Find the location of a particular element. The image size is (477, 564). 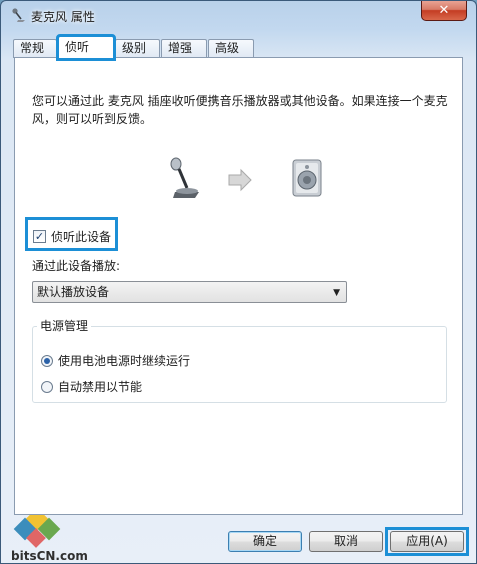

radio-label: 使用电池电源时继续运行 is located at coordinates (124, 361).